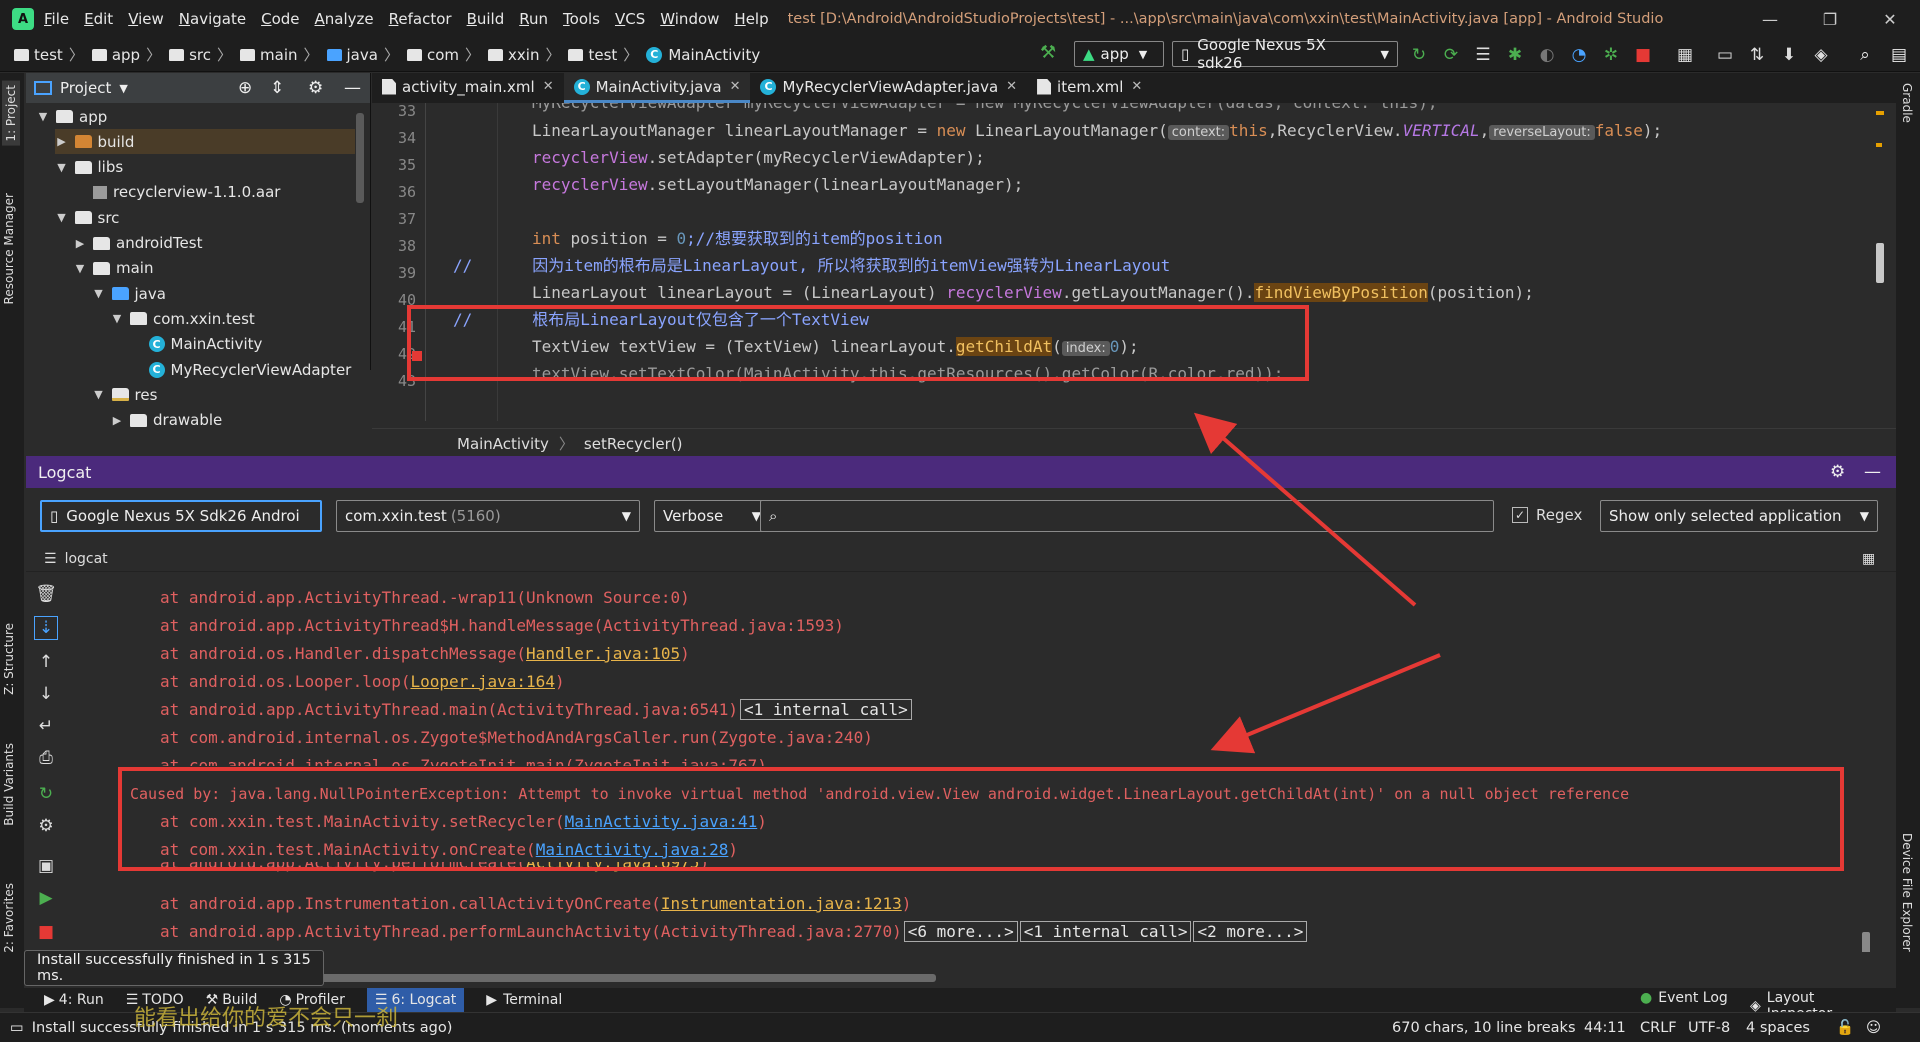 This screenshot has width=1920, height=1042. Describe the element at coordinates (1778, 1028) in the screenshot. I see `status-indent: 4 spaces` at that location.